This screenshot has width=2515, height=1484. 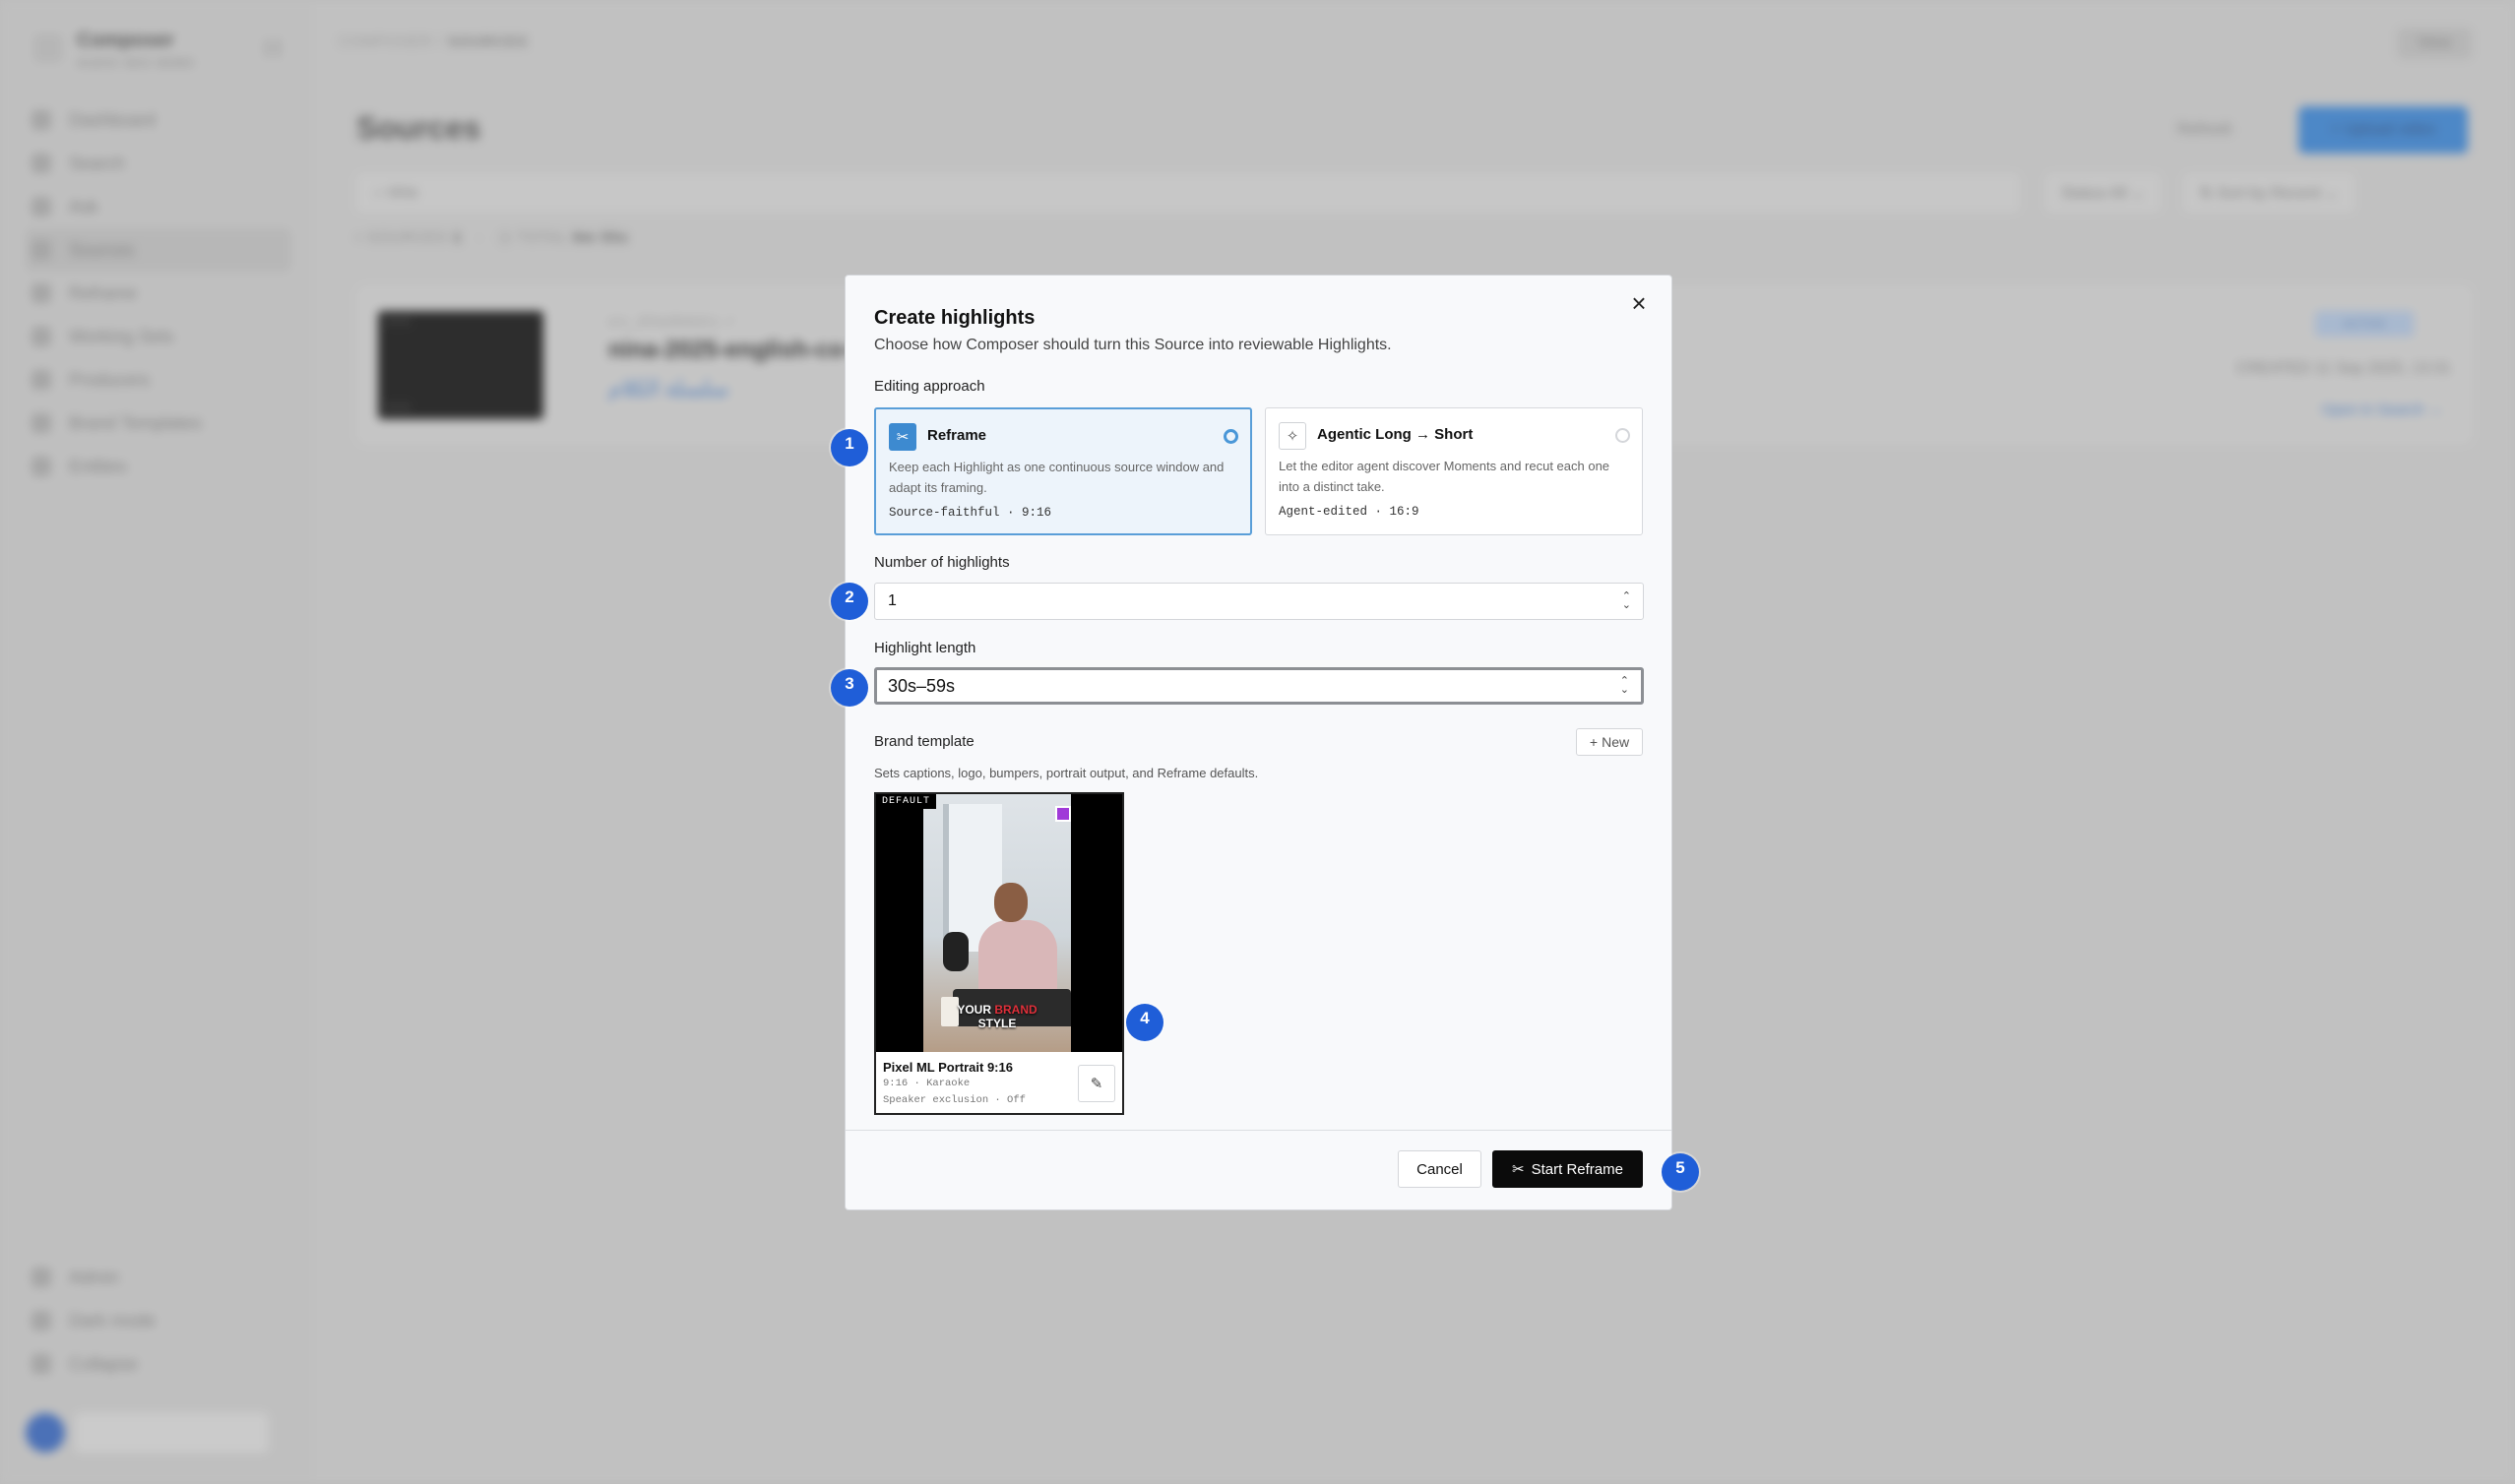 I want to click on callout-marker-1: 1, so click(x=849, y=447).